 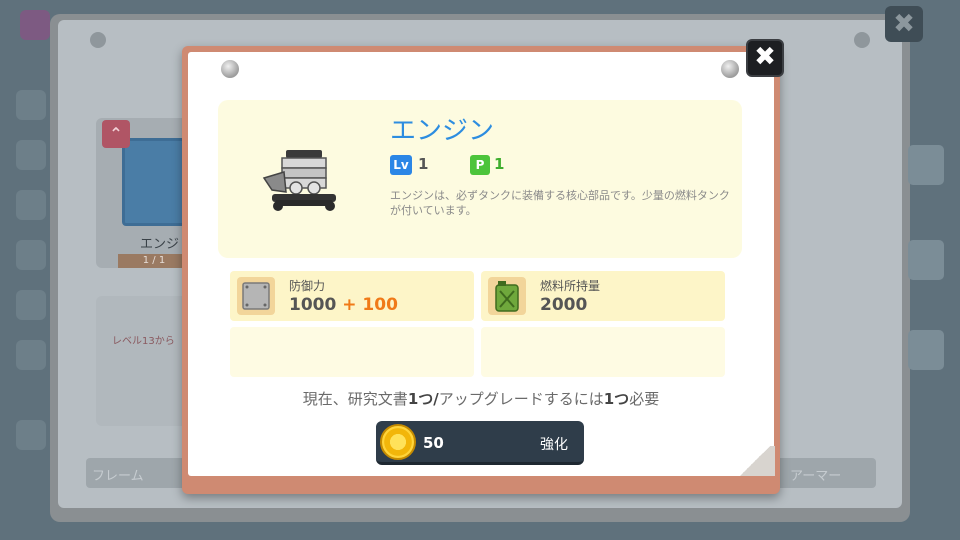 I want to click on requirement-pre: 現在、研究文書, so click(x=355, y=399).